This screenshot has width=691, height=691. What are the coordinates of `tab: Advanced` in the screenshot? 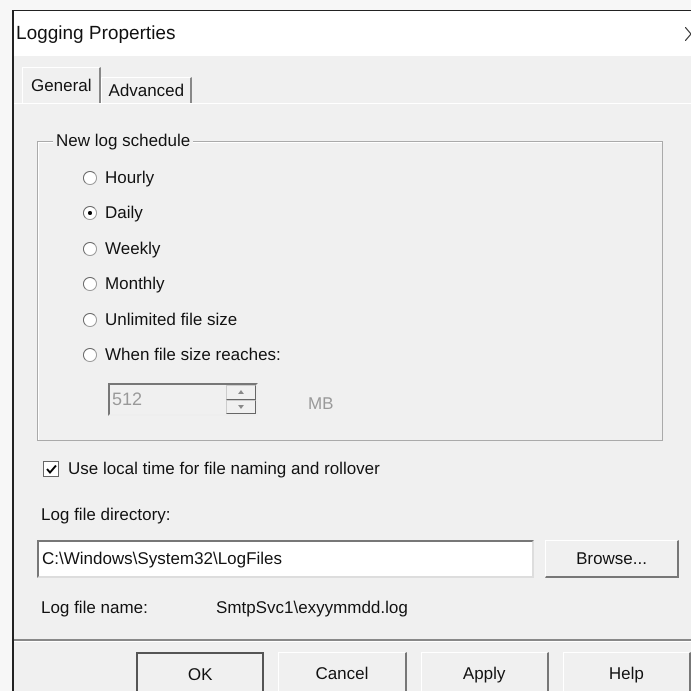 It's located at (146, 90).